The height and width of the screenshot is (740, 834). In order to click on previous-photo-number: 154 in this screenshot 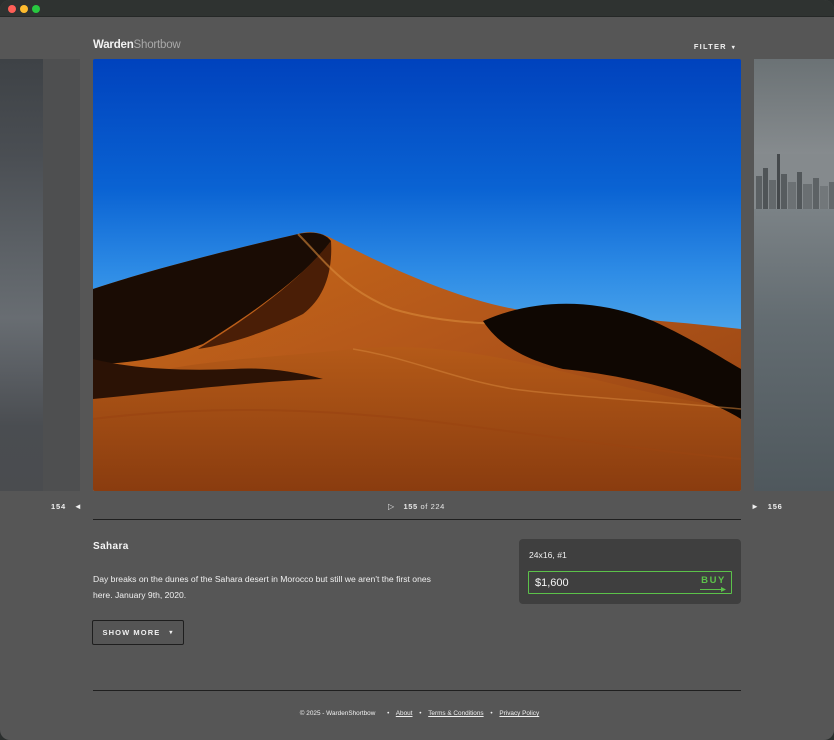, I will do `click(58, 506)`.